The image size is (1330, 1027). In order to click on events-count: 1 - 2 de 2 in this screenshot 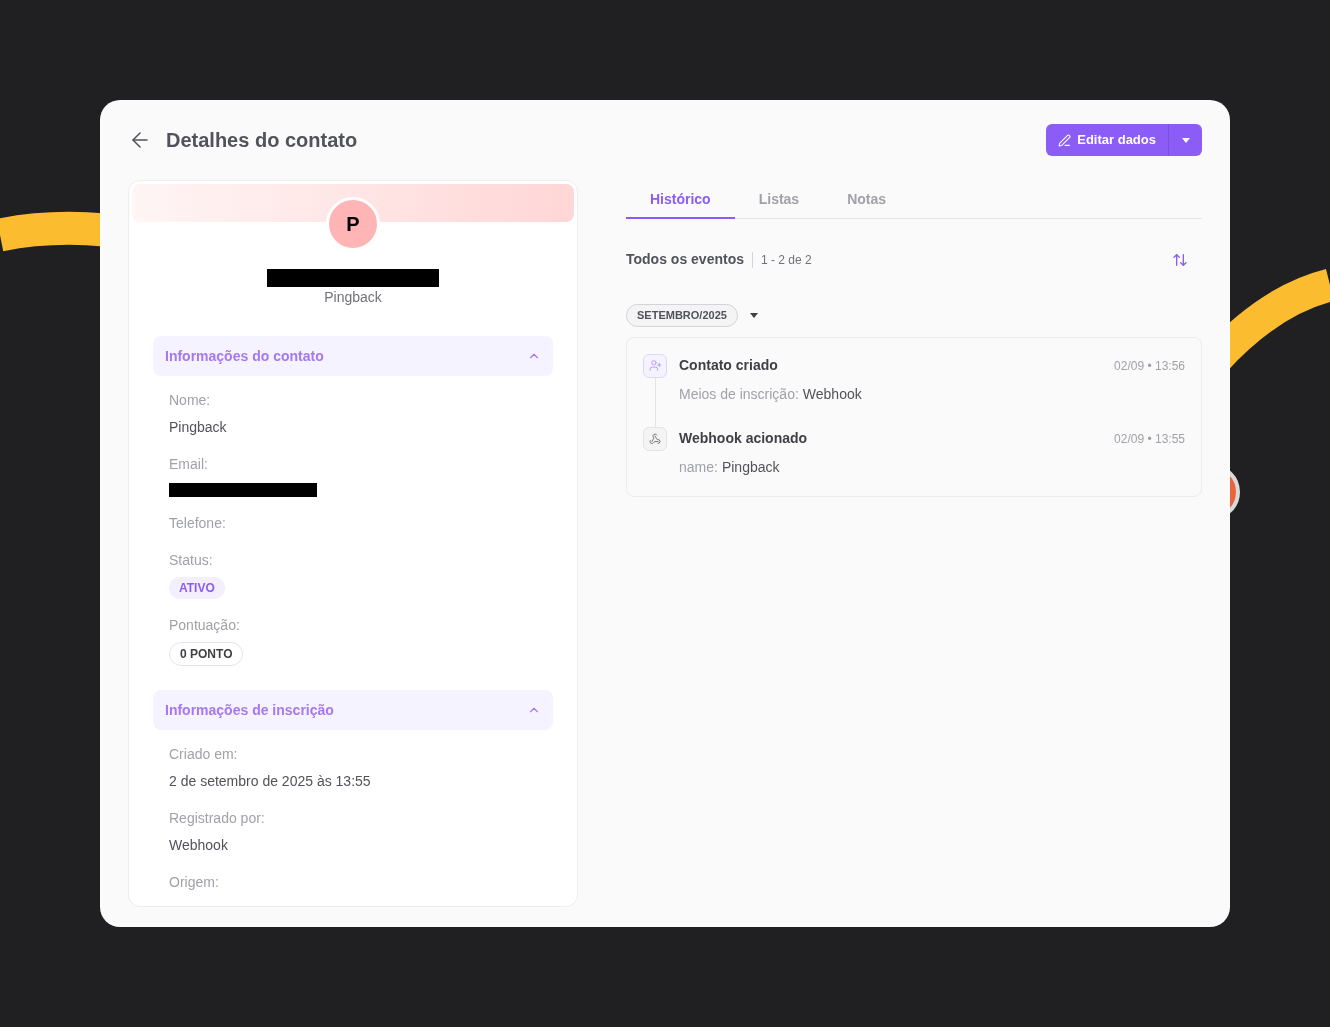, I will do `click(786, 260)`.